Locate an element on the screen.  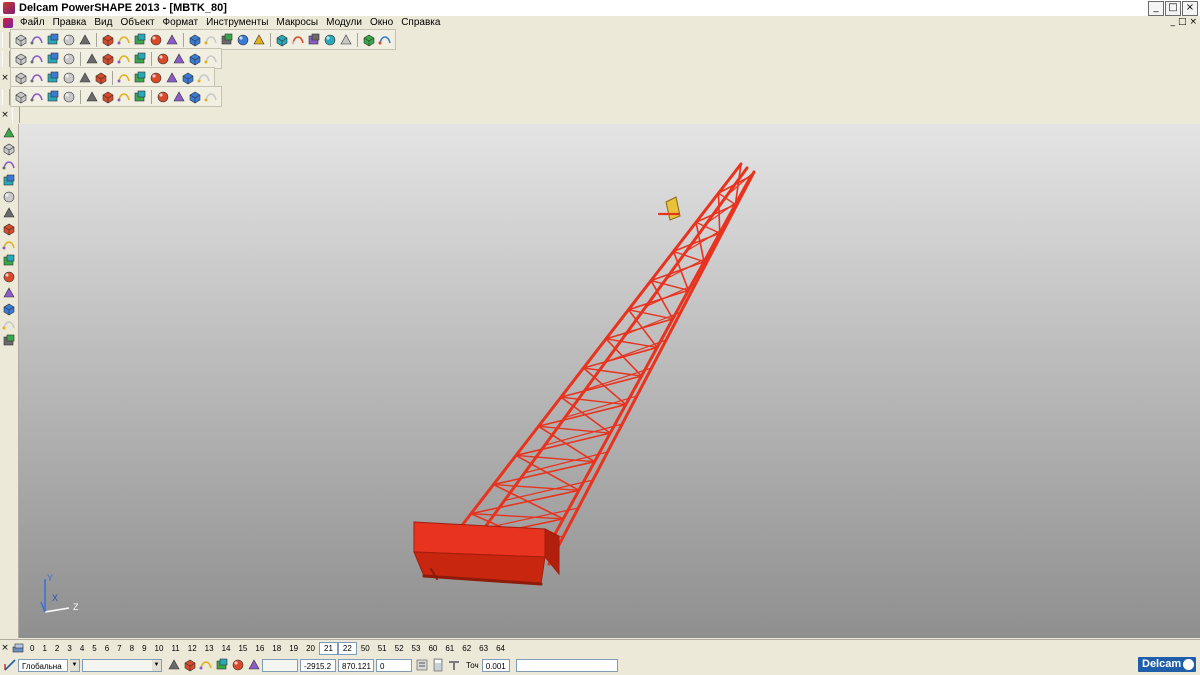
layer-61: 61 is located at coordinates (449, 648).